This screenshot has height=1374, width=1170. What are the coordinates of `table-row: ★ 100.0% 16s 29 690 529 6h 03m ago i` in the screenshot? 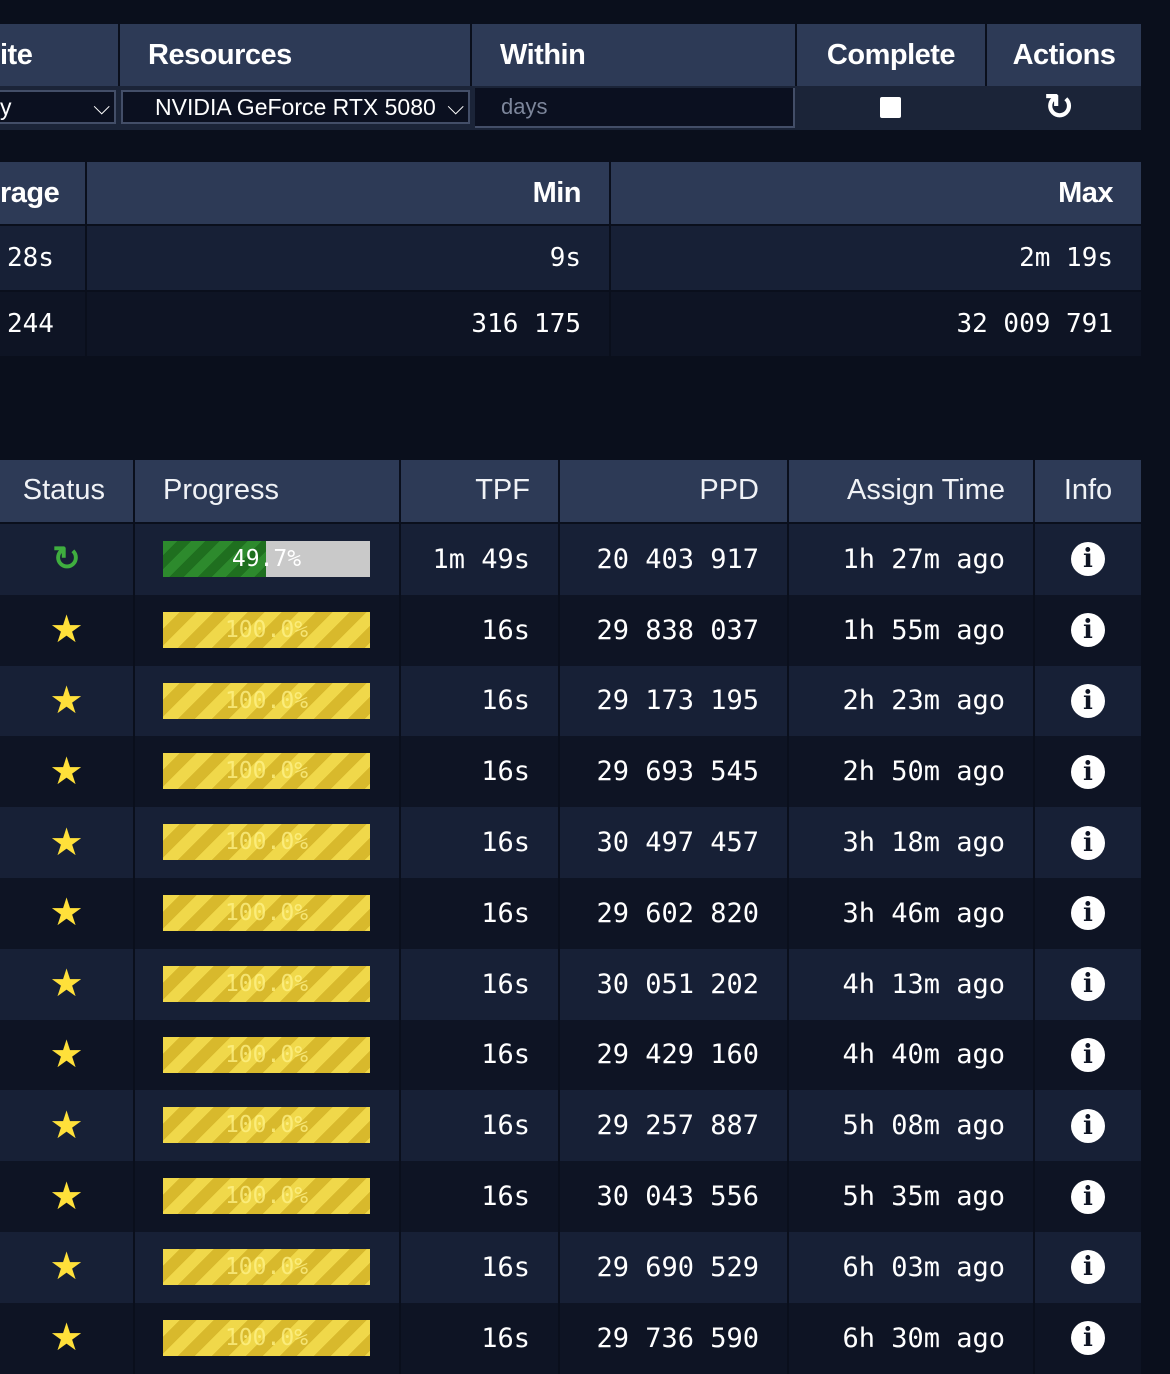 It's located at (570, 1267).